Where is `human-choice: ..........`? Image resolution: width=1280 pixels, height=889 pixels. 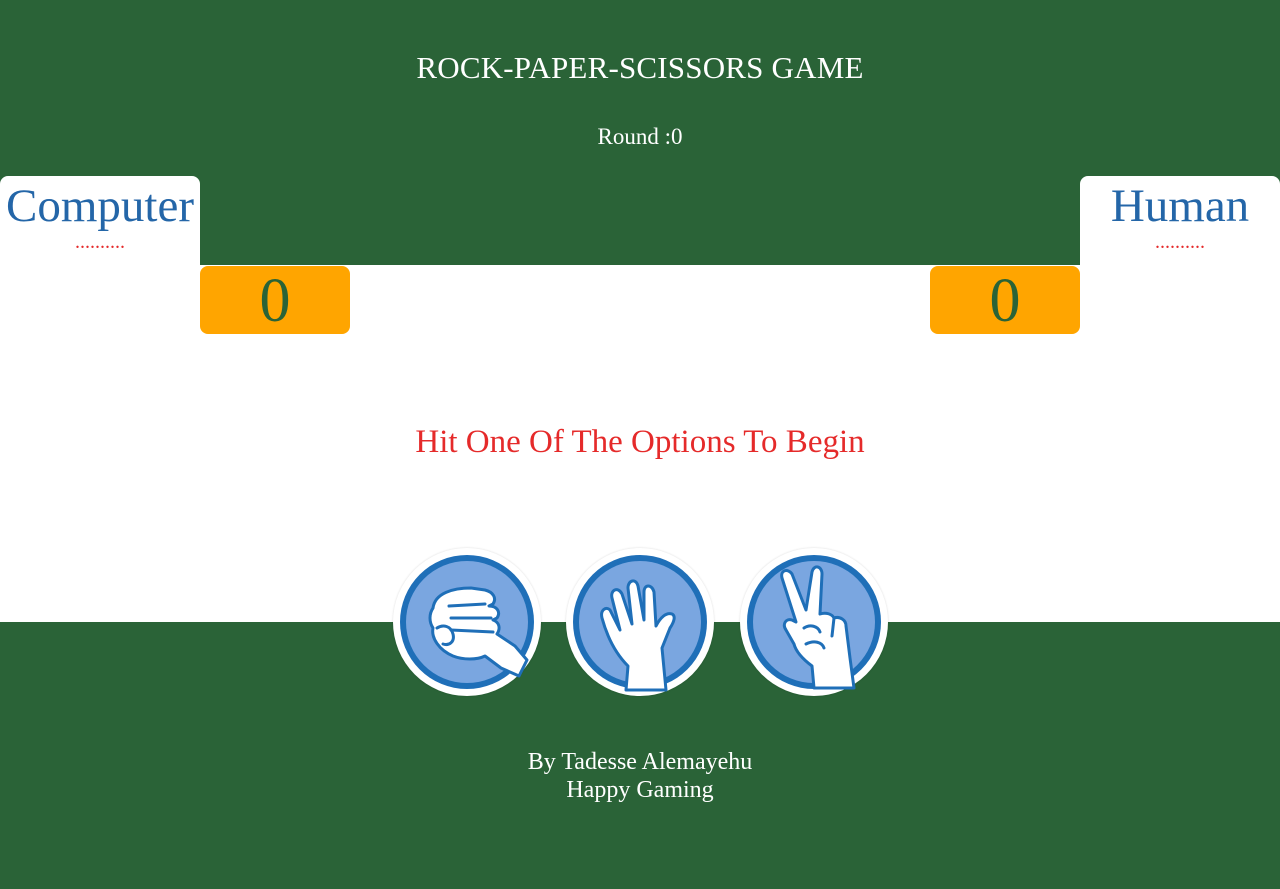 human-choice: .......... is located at coordinates (1180, 242).